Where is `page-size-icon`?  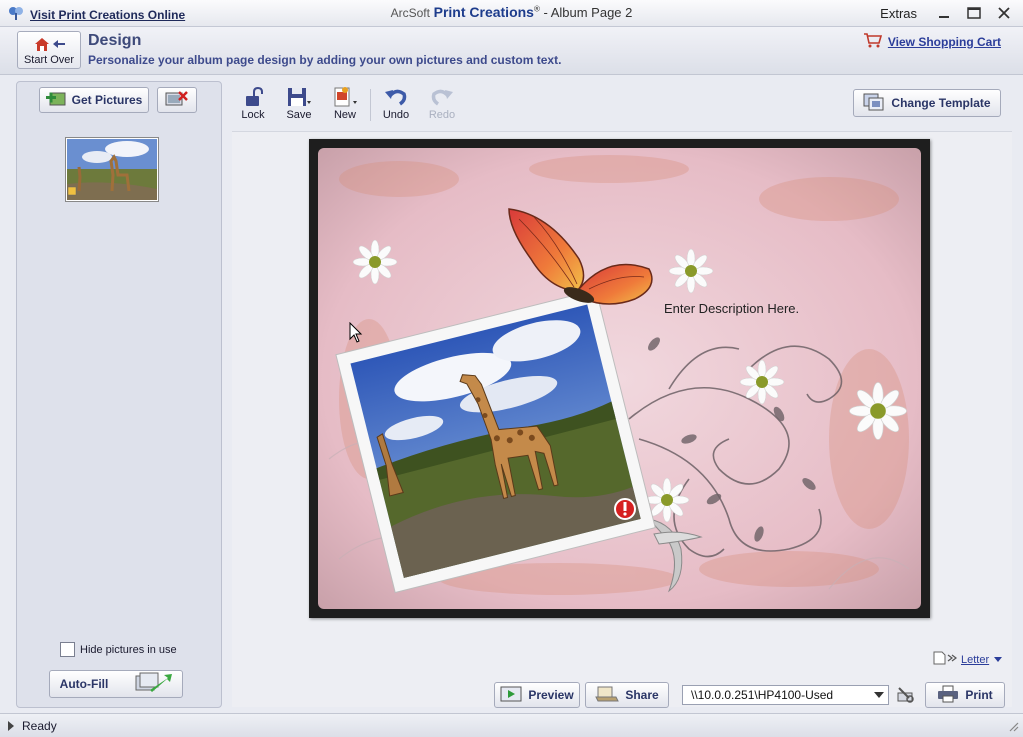 page-size-icon is located at coordinates (945, 659).